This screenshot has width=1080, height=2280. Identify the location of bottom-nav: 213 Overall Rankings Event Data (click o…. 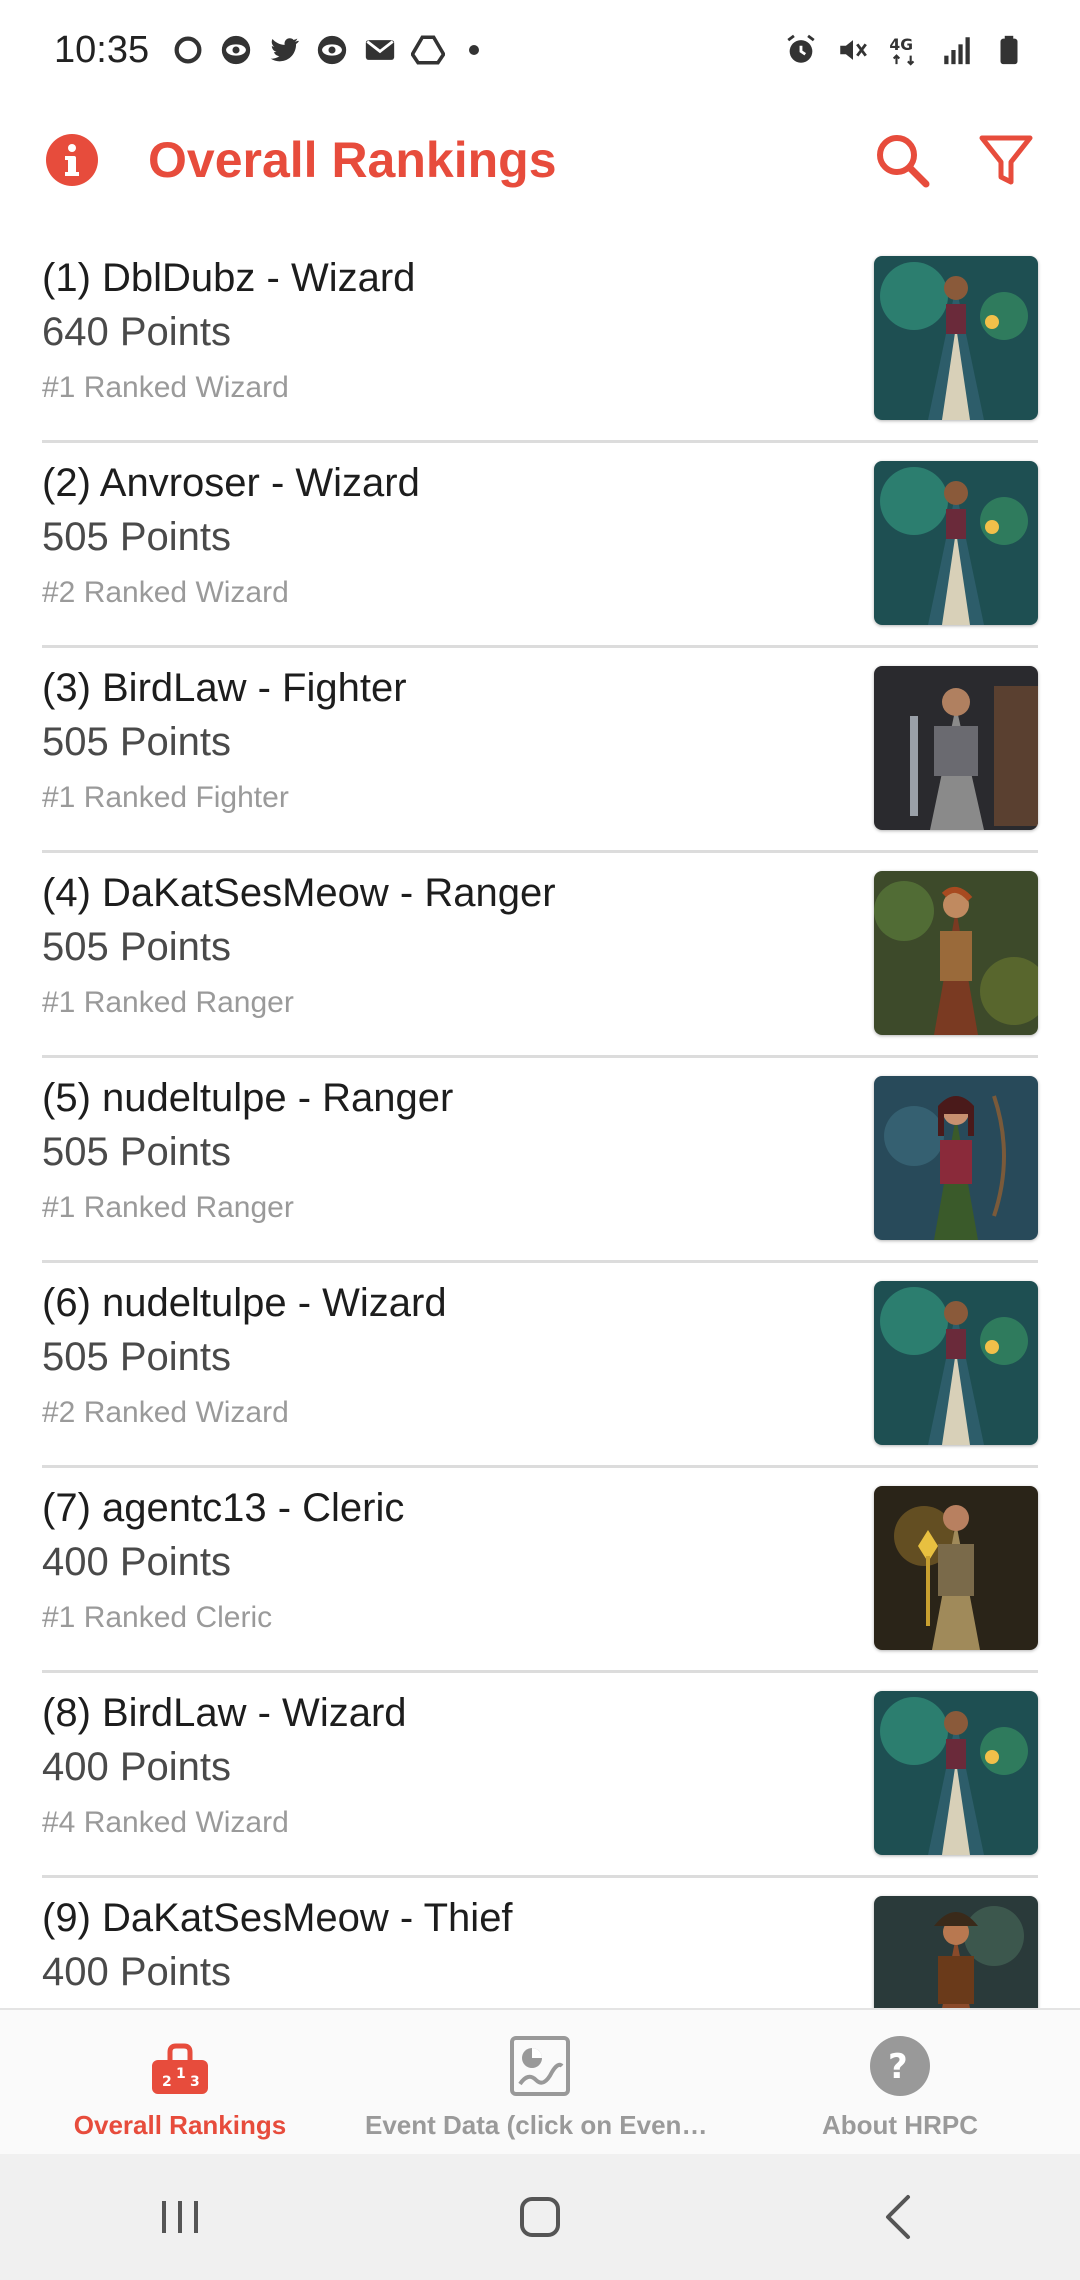
(540, 2081).